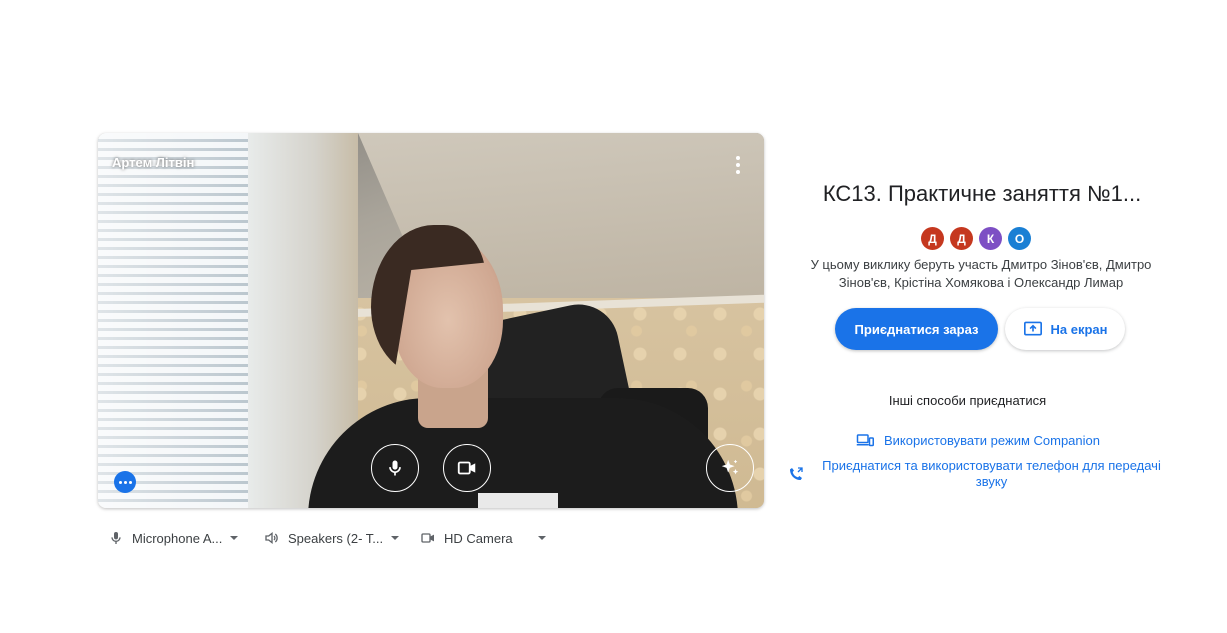 The height and width of the screenshot is (633, 1227). Describe the element at coordinates (865, 440) in the screenshot. I see `devices-icon` at that location.